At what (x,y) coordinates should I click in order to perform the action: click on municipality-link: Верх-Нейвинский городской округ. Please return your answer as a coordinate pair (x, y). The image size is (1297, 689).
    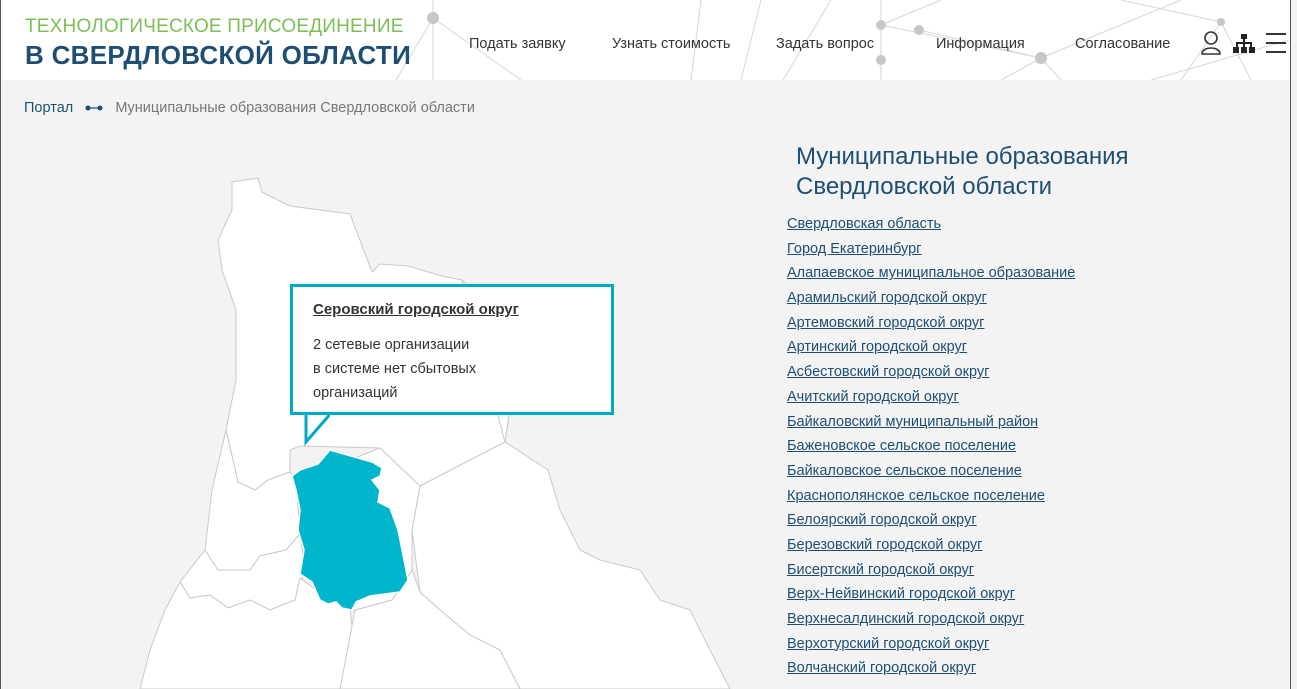
    Looking at the image, I should click on (901, 594).